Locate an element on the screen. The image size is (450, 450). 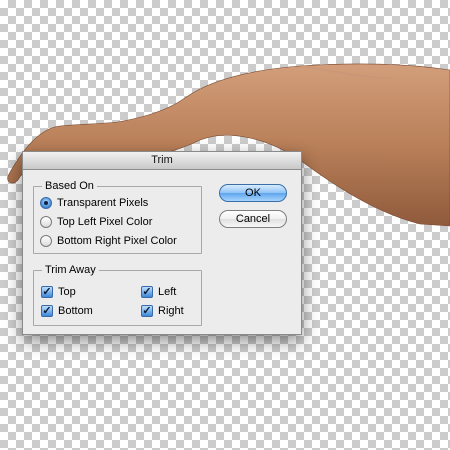
radio-bottom-right-pixel-color: Bottom Right Pixel Color is located at coordinates (108, 241).